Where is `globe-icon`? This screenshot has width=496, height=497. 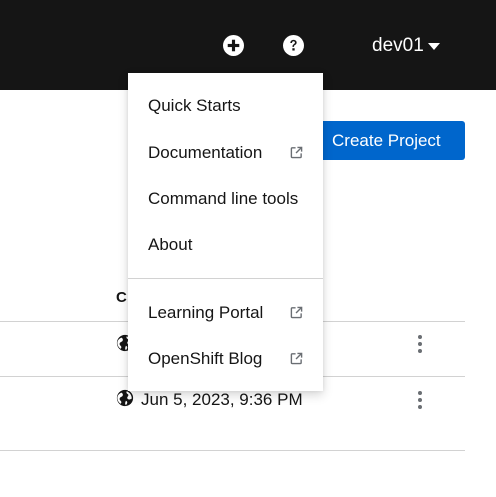
globe-icon is located at coordinates (125, 398).